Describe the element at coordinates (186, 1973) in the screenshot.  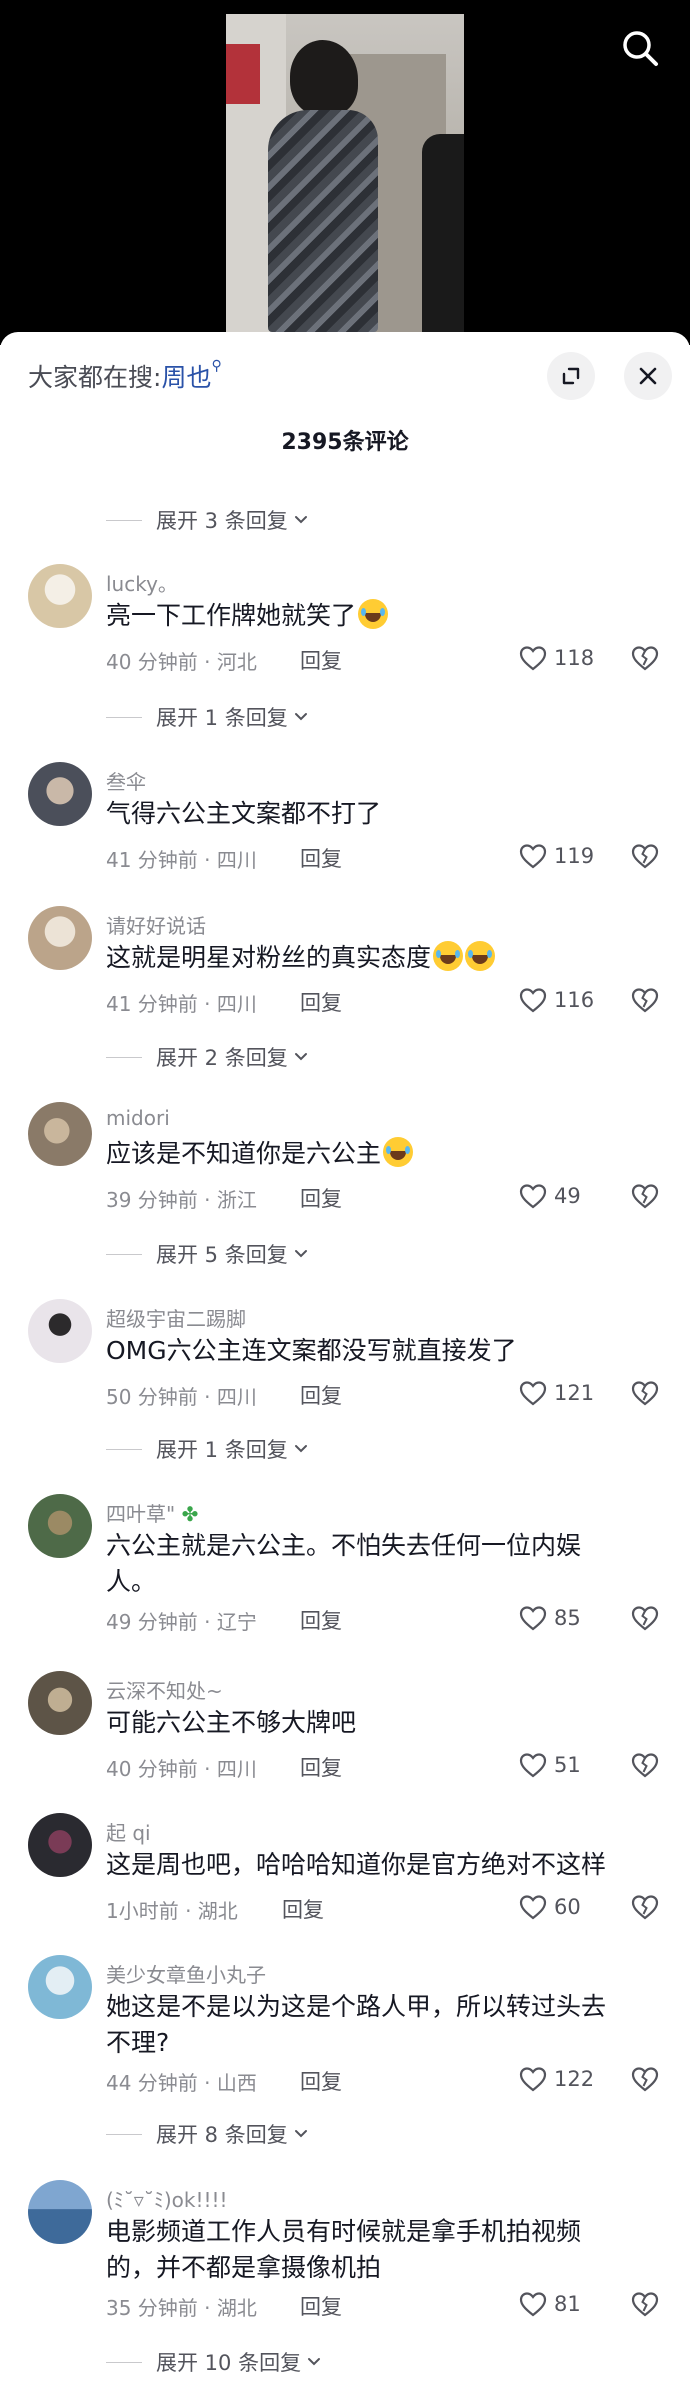
I see `comment-username: 美少女章鱼小丸子` at that location.